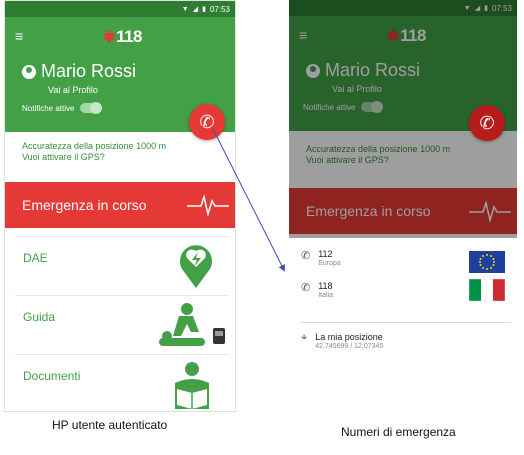  Describe the element at coordinates (398, 432) in the screenshot. I see `caption-right: Numeri di emergenza` at that location.